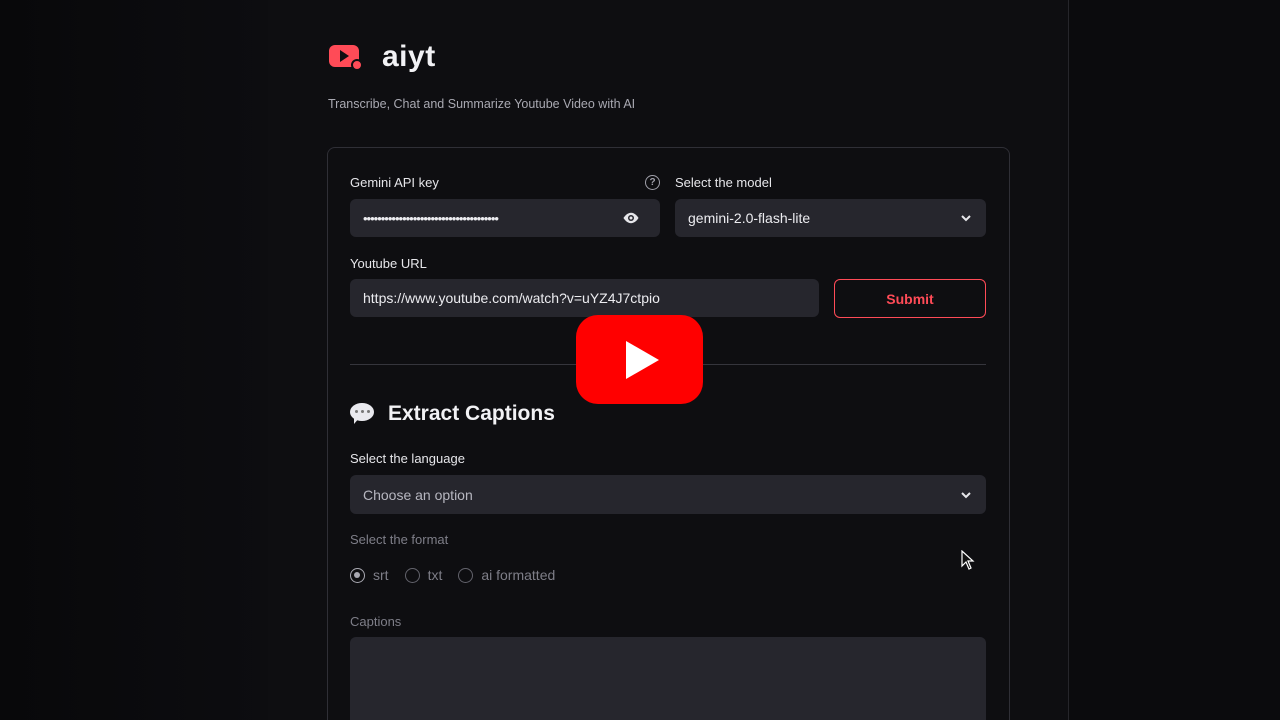 The height and width of the screenshot is (720, 1280). I want to click on api-key-input: ••••••••••••••••••••••••••••••••••••••, so click(505, 218).